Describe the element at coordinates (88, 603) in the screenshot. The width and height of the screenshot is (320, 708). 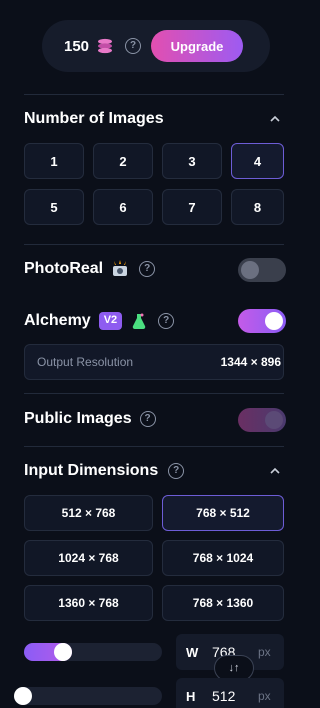
I see `dimension-1360x768: 1360 × 768` at that location.